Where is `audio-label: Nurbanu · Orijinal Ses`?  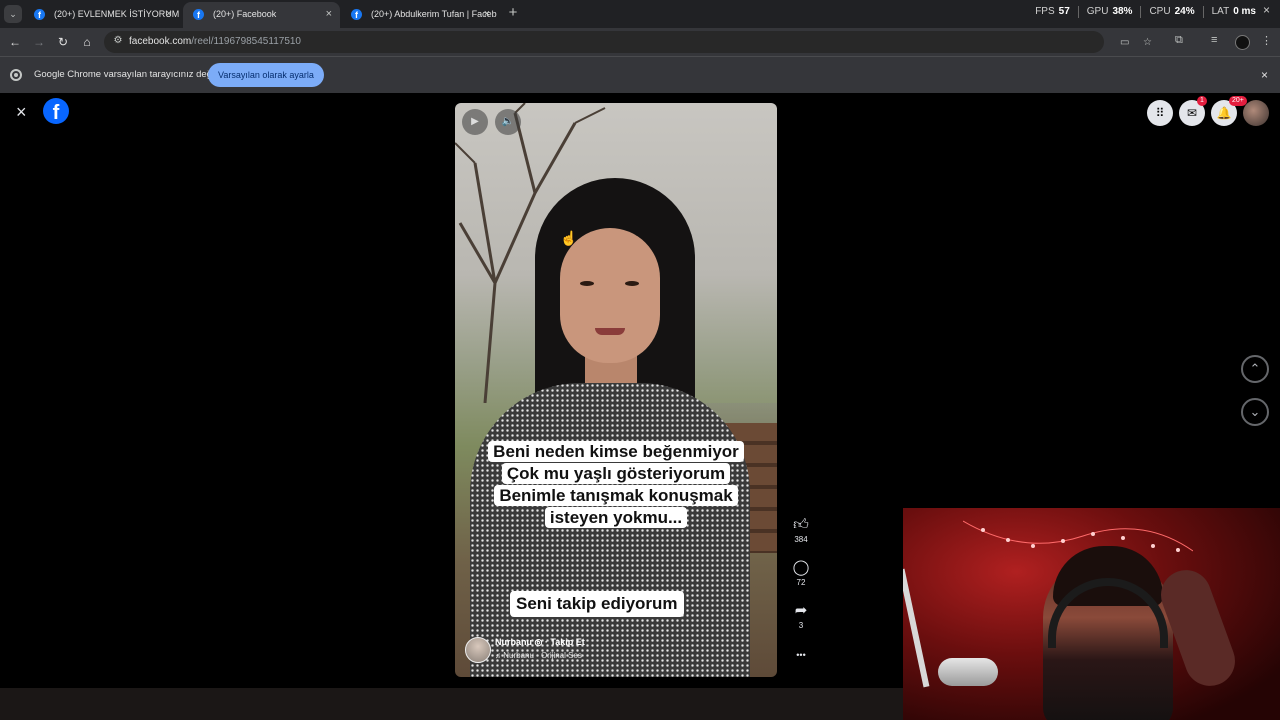 audio-label: Nurbanu · Orijinal Ses is located at coordinates (542, 655).